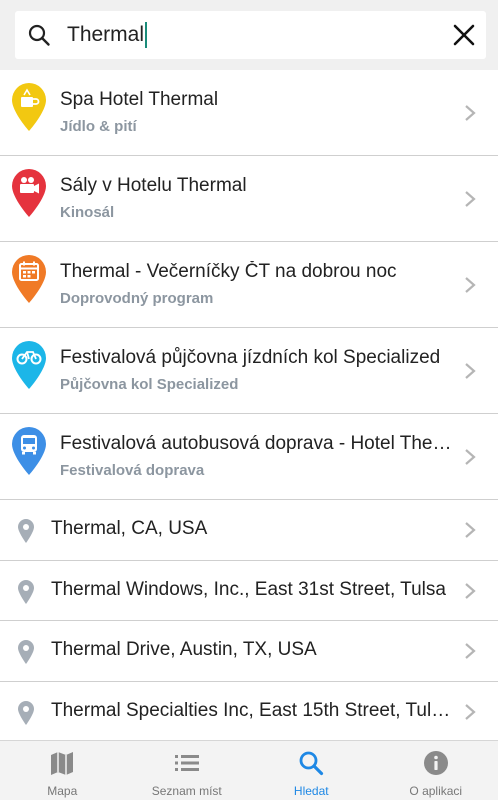 This screenshot has width=498, height=800. What do you see at coordinates (435, 763) in the screenshot?
I see `info-icon` at bounding box center [435, 763].